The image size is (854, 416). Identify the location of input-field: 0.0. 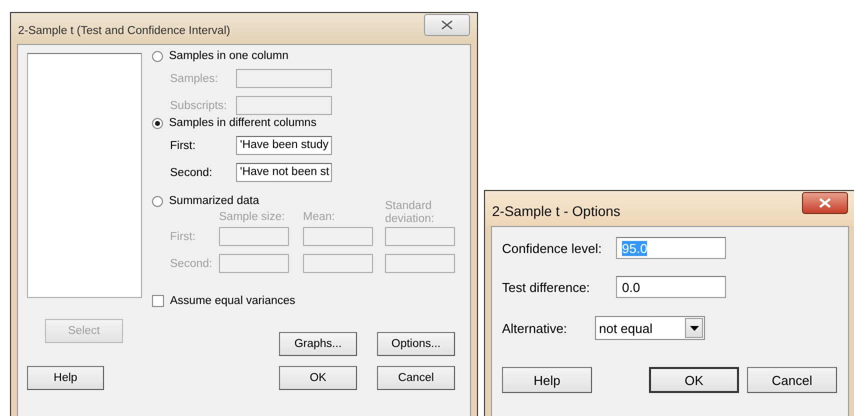
(671, 287).